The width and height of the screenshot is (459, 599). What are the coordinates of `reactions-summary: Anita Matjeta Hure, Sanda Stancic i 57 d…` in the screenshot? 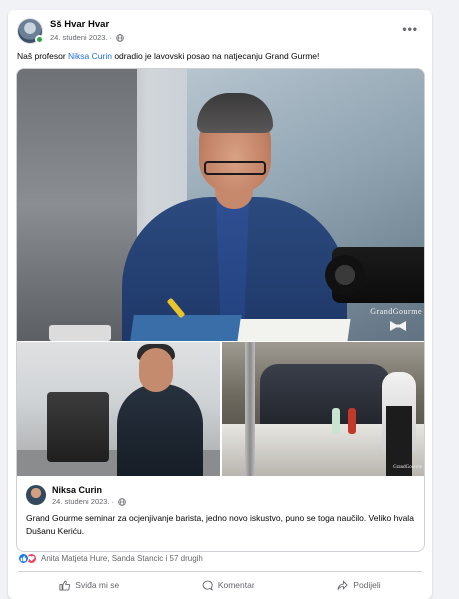 It's located at (122, 558).